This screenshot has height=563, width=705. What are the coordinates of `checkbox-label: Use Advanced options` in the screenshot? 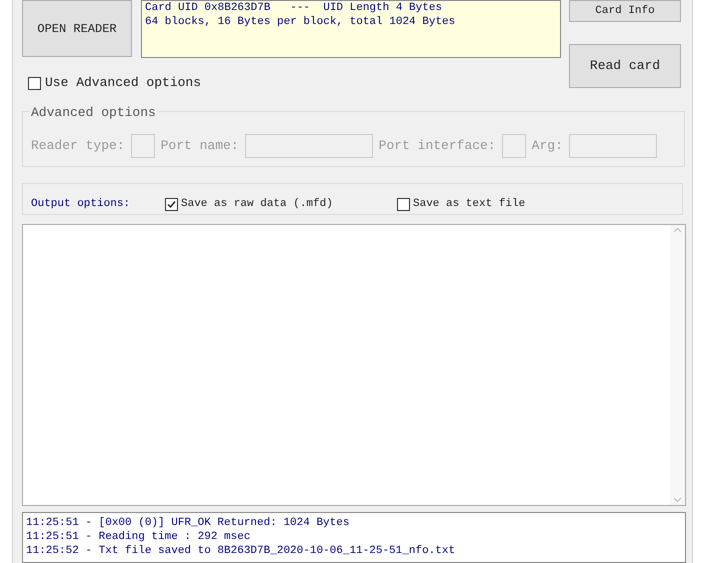 It's located at (123, 83).